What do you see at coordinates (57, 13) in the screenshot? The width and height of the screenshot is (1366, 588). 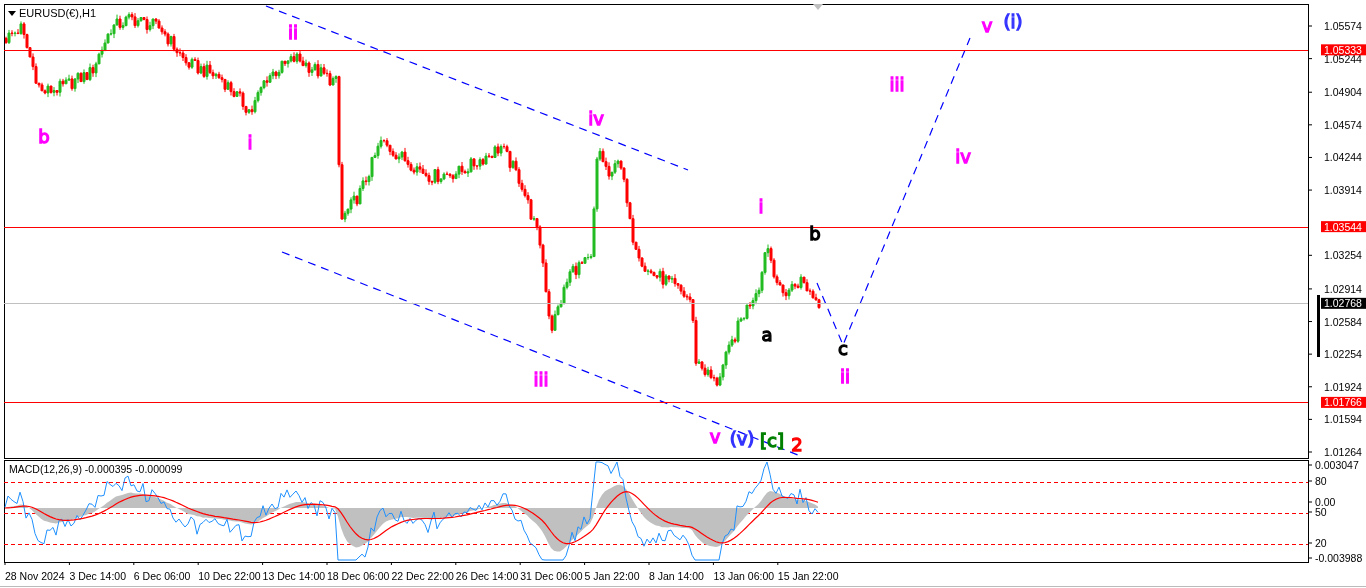 I see `symbol-label: EURUSD(€),H1` at bounding box center [57, 13].